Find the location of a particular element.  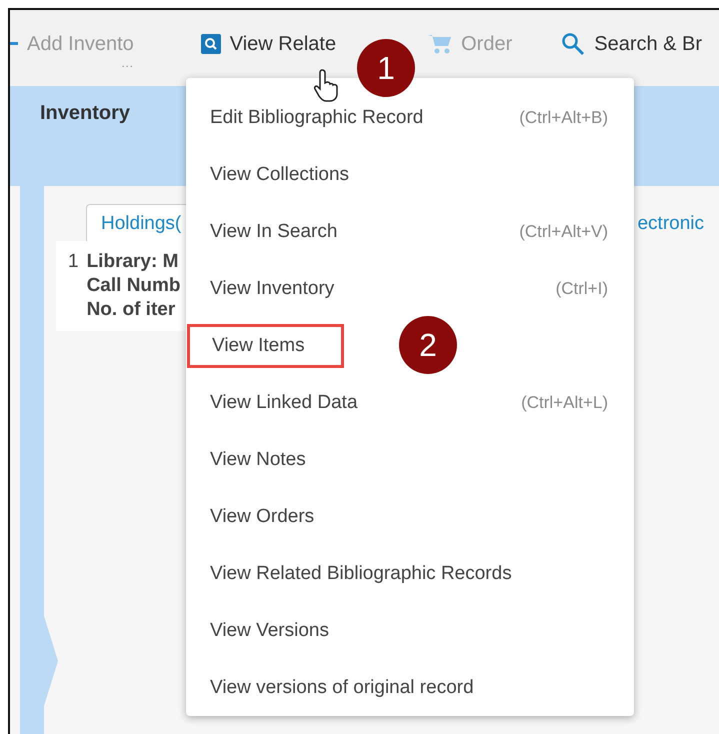

menu-item: View Items is located at coordinates (265, 346).